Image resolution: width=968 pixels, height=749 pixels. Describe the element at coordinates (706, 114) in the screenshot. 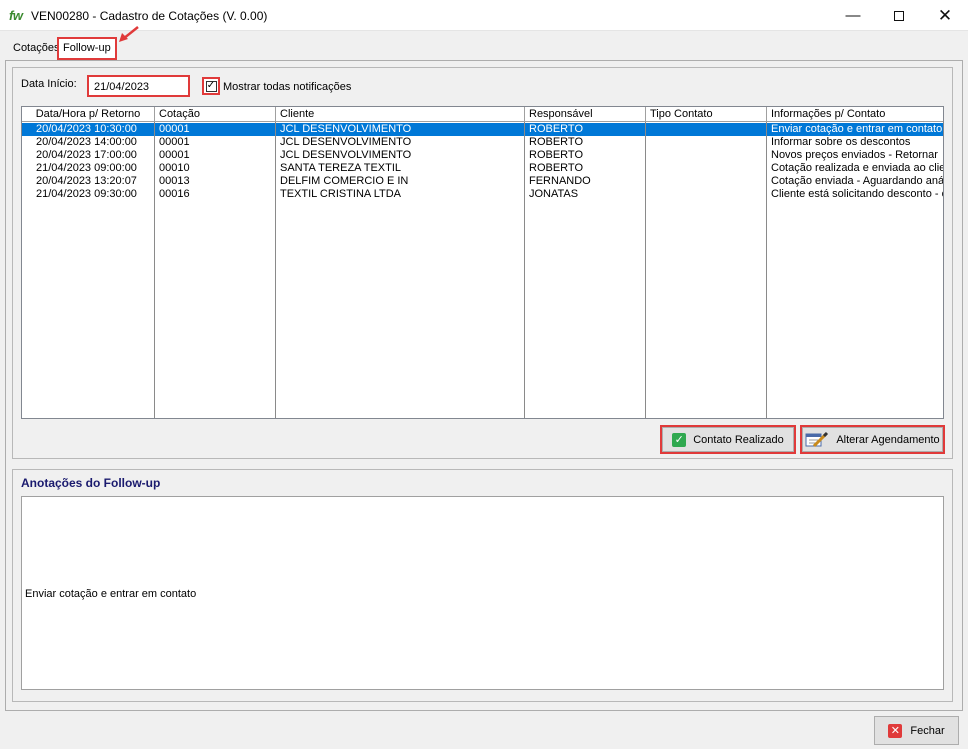

I see `column-header-tipo-contato: Tipo Contato` at that location.